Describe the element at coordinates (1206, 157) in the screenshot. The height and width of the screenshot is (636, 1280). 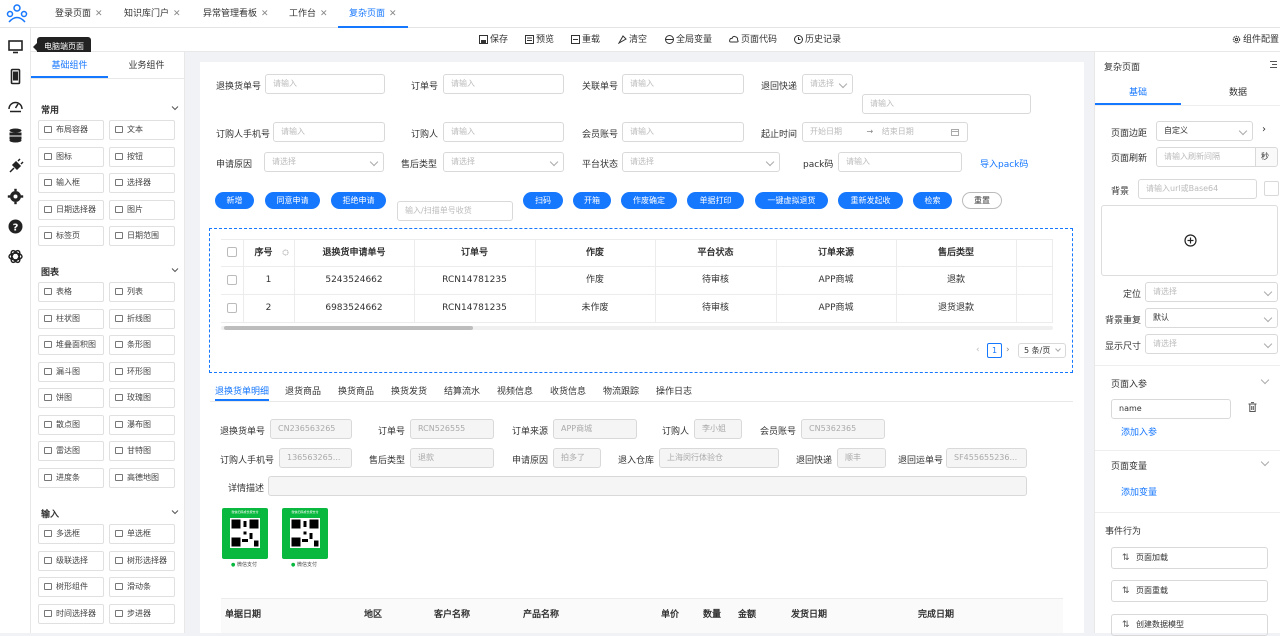
I see `refresh-input: 请输入刷新间隔` at that location.